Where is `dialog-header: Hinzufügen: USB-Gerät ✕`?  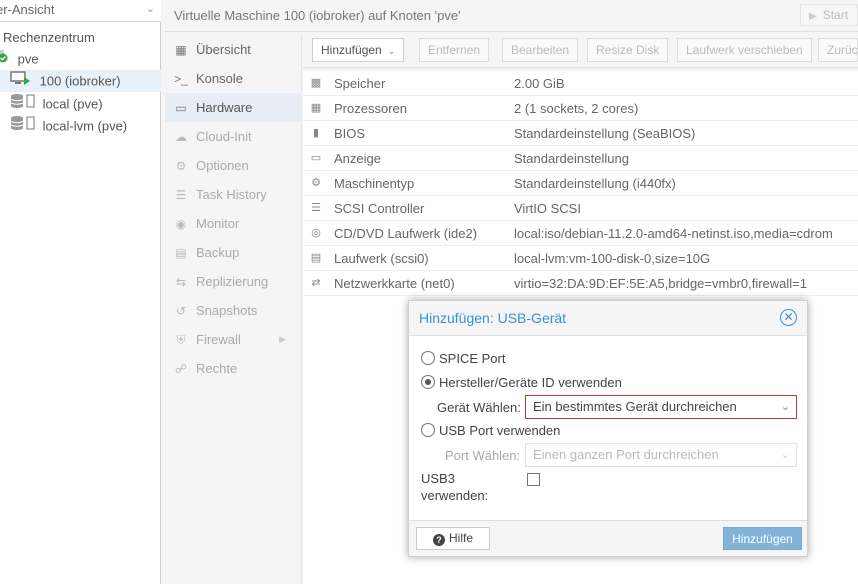
dialog-header: Hinzufügen: USB-Gerät ✕ is located at coordinates (608, 318).